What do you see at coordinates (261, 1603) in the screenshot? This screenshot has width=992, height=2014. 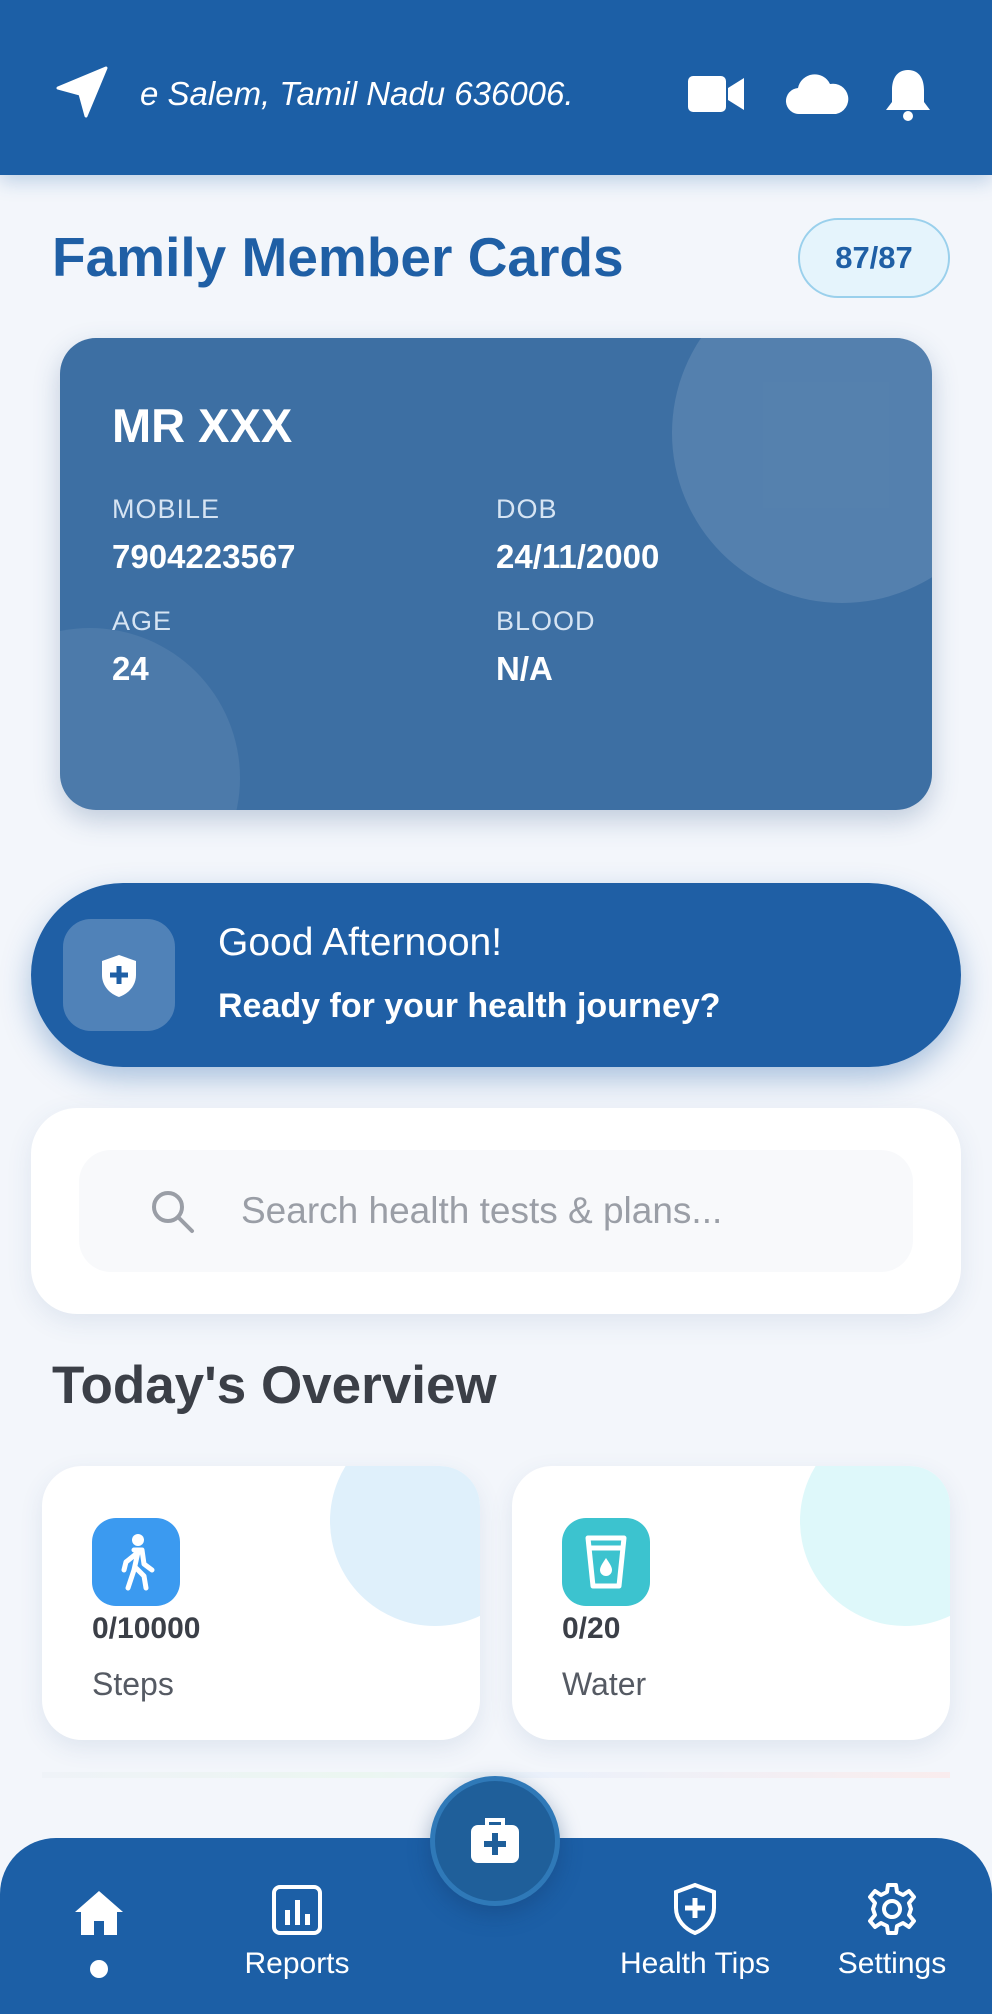 I see `steps-card: 0/10000 Steps` at bounding box center [261, 1603].